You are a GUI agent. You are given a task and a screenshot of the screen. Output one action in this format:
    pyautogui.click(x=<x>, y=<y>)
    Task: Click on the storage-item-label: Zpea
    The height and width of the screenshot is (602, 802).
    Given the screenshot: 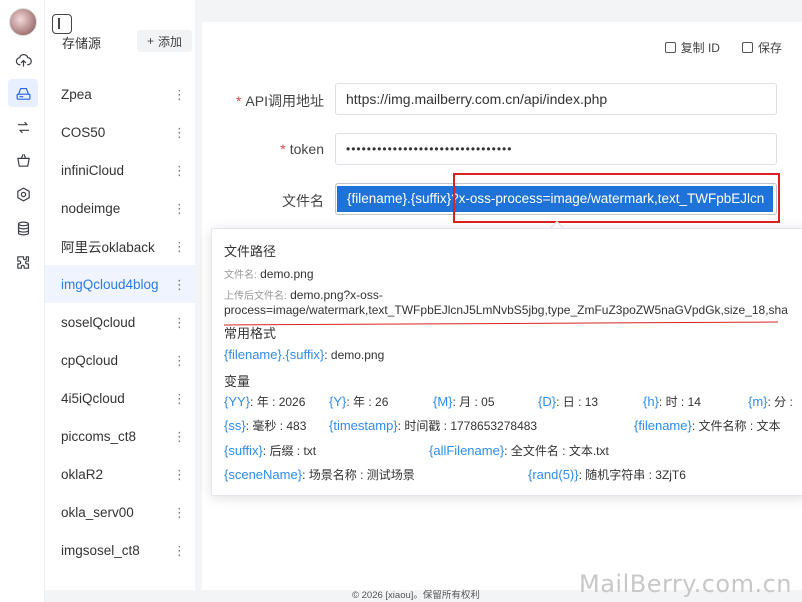 What is the action you would take?
    pyautogui.click(x=76, y=94)
    